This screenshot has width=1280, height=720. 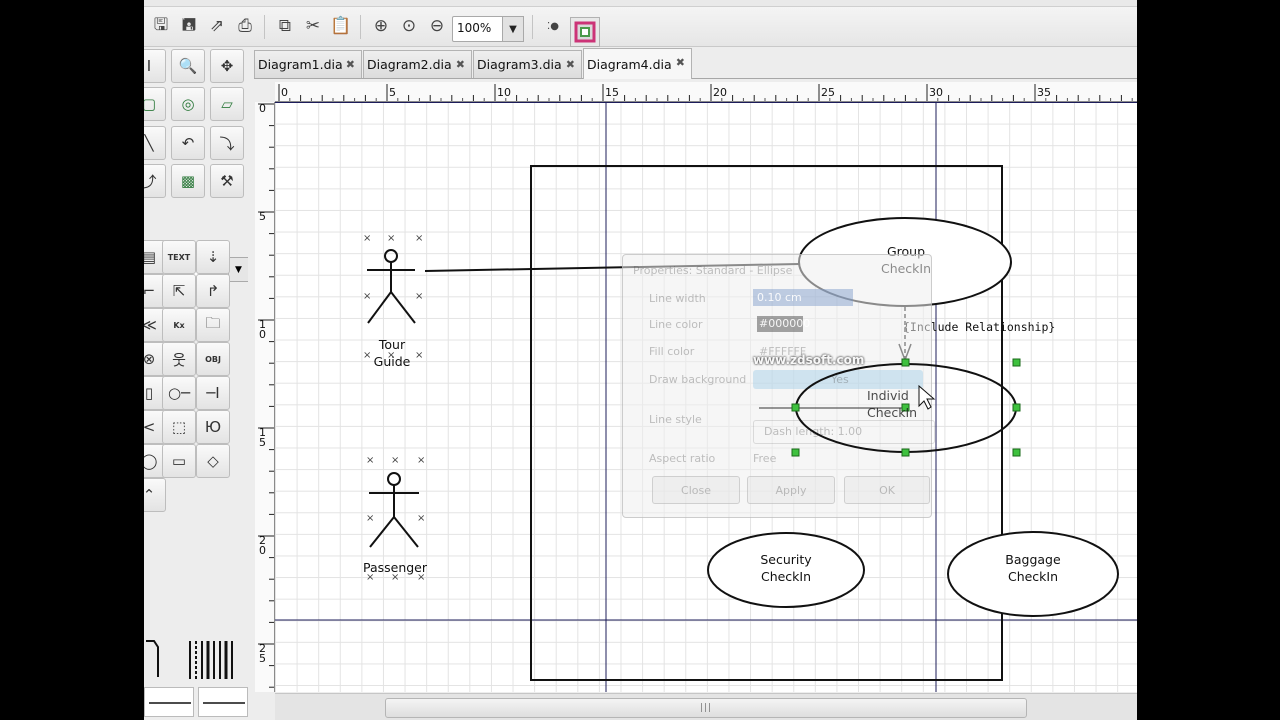 I want to click on uml-generalization-icon: ⇱, so click(x=179, y=291).